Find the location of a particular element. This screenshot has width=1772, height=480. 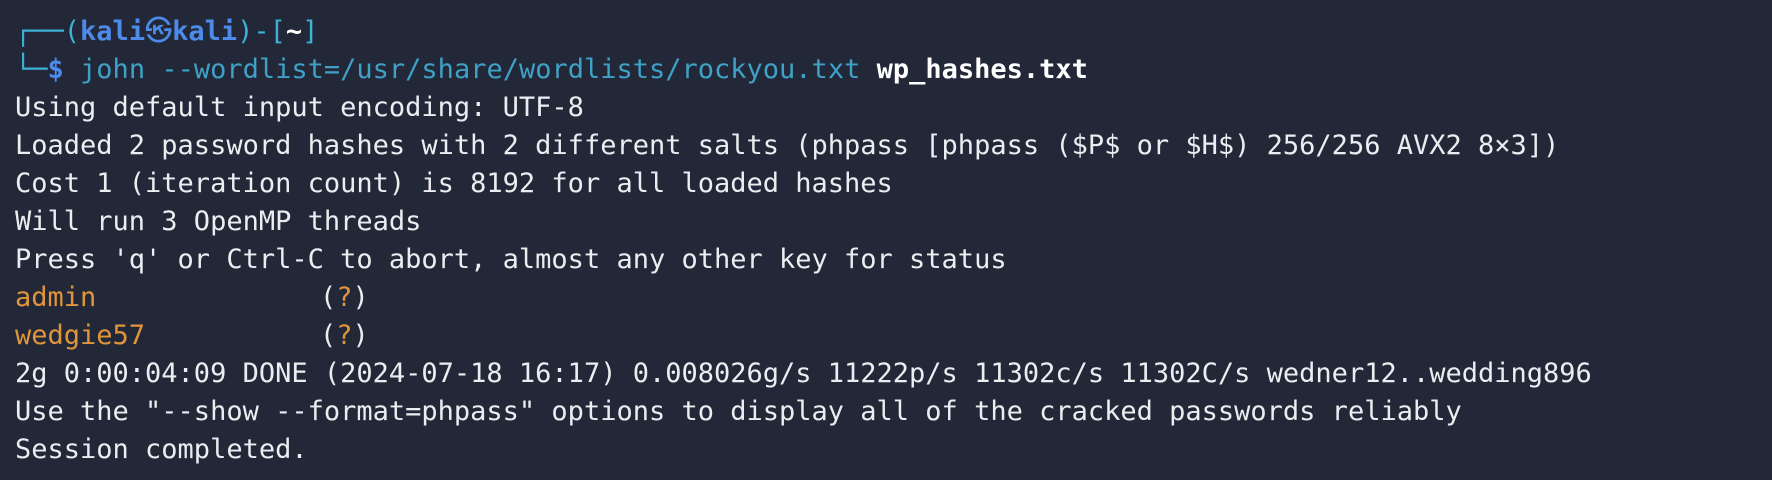

prompt-cwd: ~ is located at coordinates (294, 31).